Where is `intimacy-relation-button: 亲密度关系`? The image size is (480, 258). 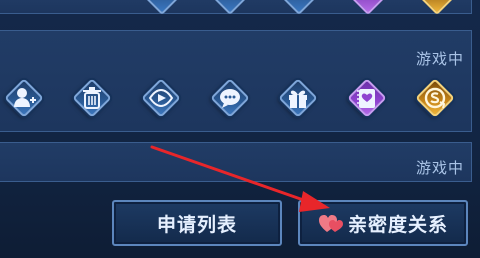
intimacy-relation-button: 亲密度关系 is located at coordinates (383, 223).